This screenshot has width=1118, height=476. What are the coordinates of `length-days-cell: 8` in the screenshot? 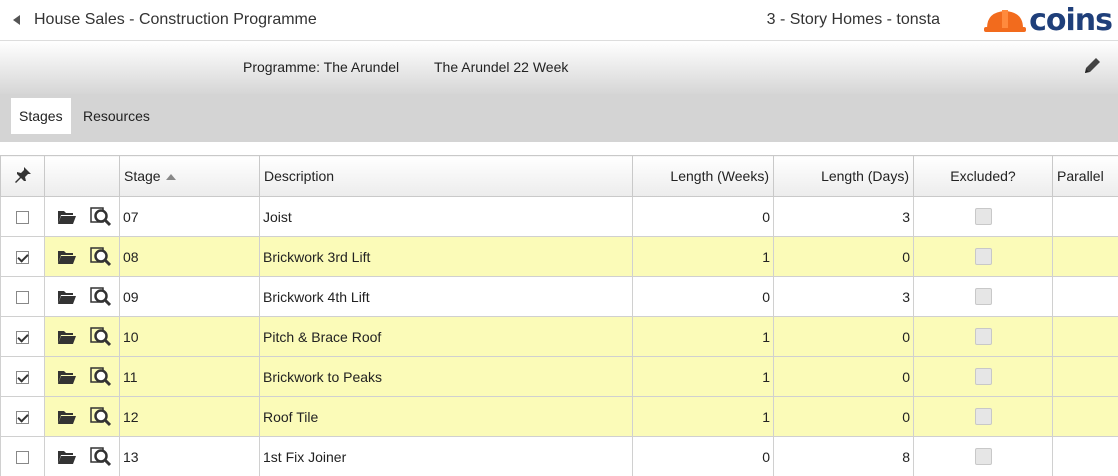 It's located at (843, 456).